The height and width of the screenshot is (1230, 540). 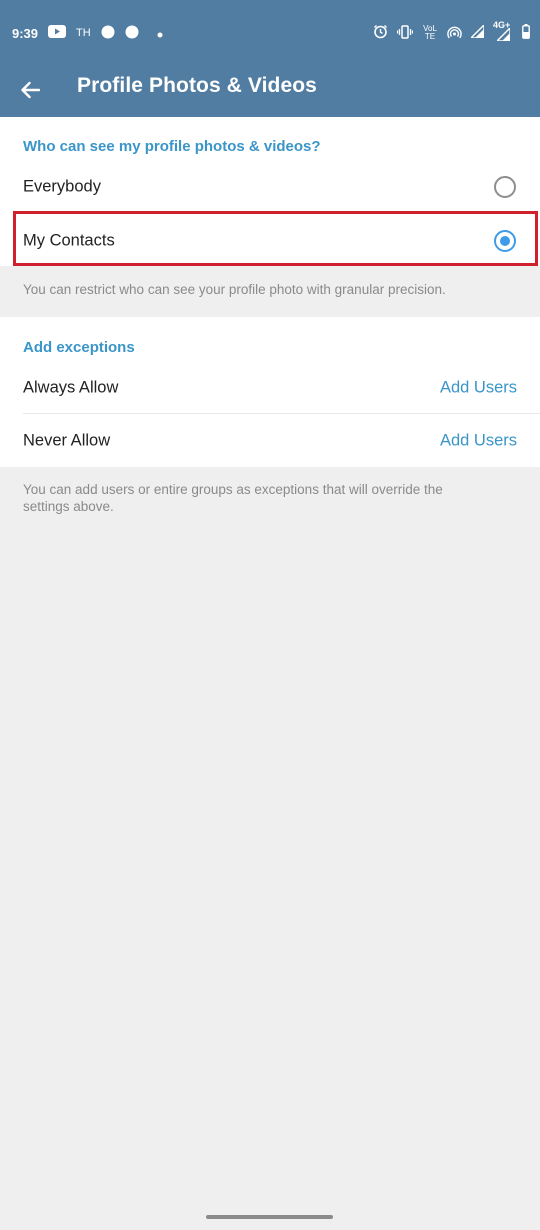 I want to click on back-button, so click(x=30, y=90).